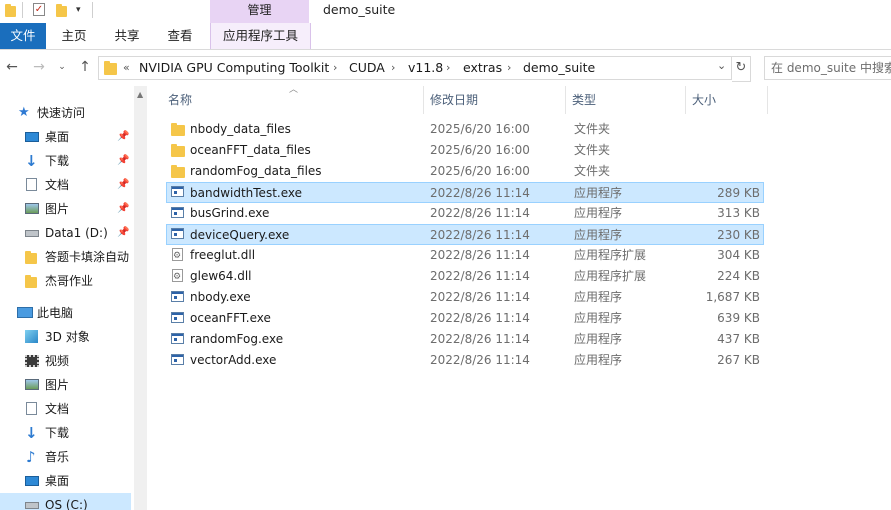  I want to click on desktop-icon, so click(32, 481).